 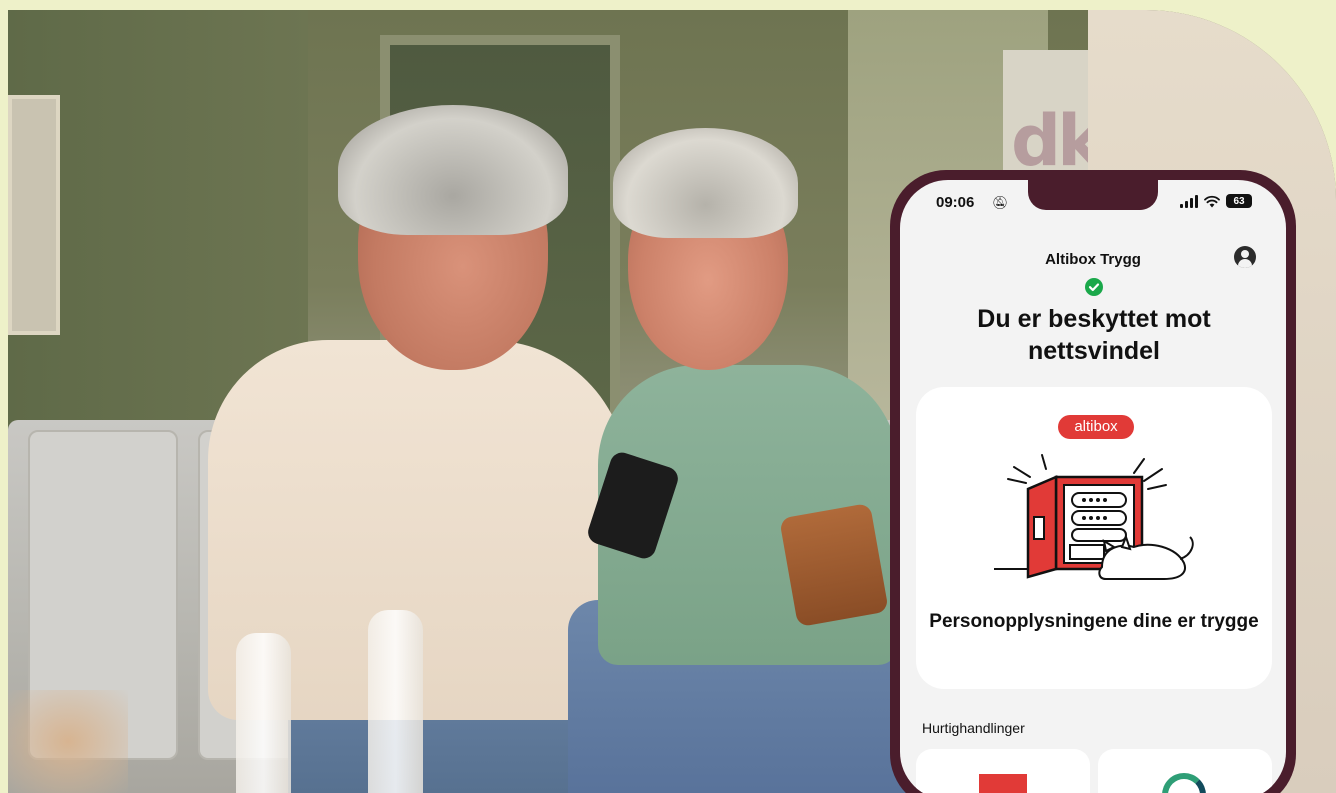 What do you see at coordinates (1093, 259) in the screenshot?
I see `app-title: Altibox Trygg` at bounding box center [1093, 259].